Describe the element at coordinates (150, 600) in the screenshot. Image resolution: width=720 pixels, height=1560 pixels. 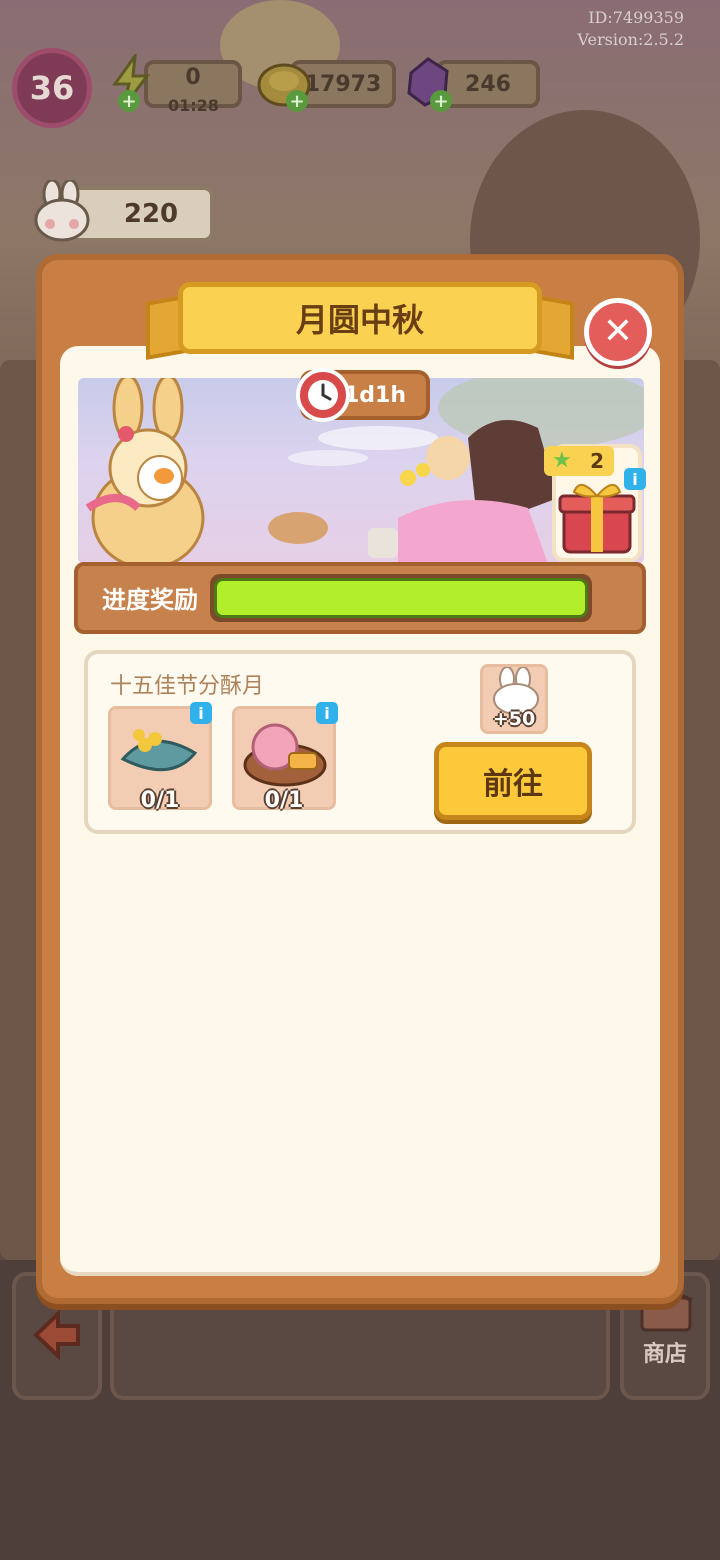
I see `progress-label: 进度奖励` at that location.